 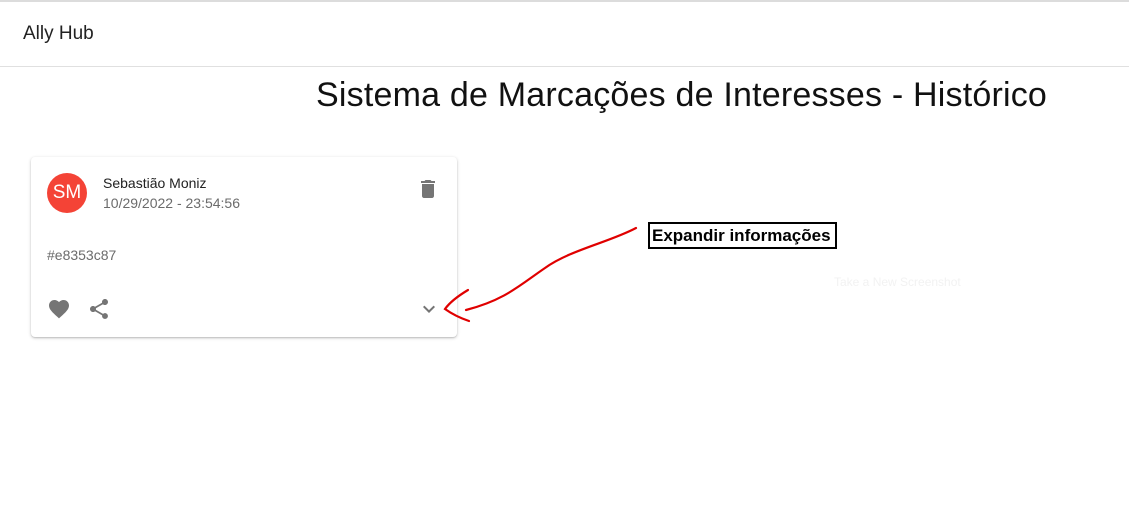 I want to click on chevron-down-icon, so click(x=429, y=309).